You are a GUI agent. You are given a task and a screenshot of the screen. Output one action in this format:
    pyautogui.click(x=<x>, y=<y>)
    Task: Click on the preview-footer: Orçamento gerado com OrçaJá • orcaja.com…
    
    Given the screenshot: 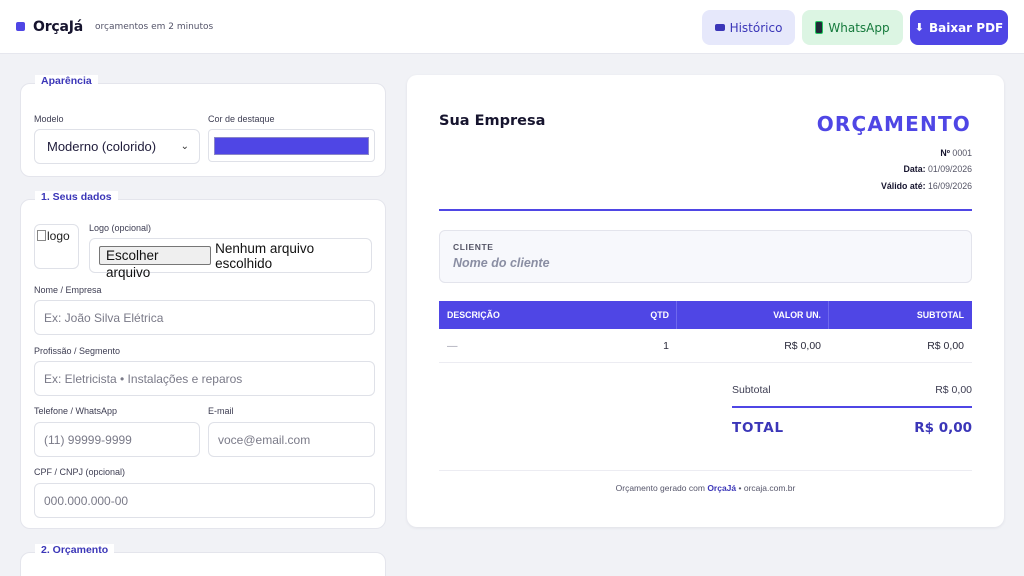 What is the action you would take?
    pyautogui.click(x=705, y=488)
    